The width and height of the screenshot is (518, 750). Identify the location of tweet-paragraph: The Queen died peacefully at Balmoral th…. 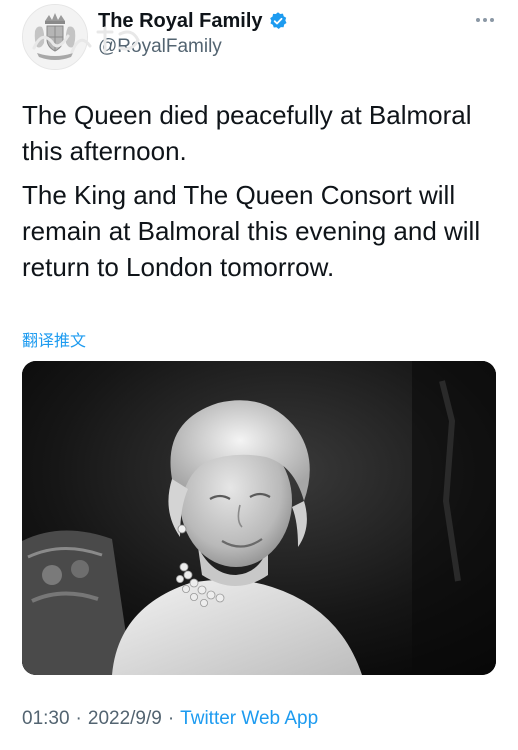
(247, 133).